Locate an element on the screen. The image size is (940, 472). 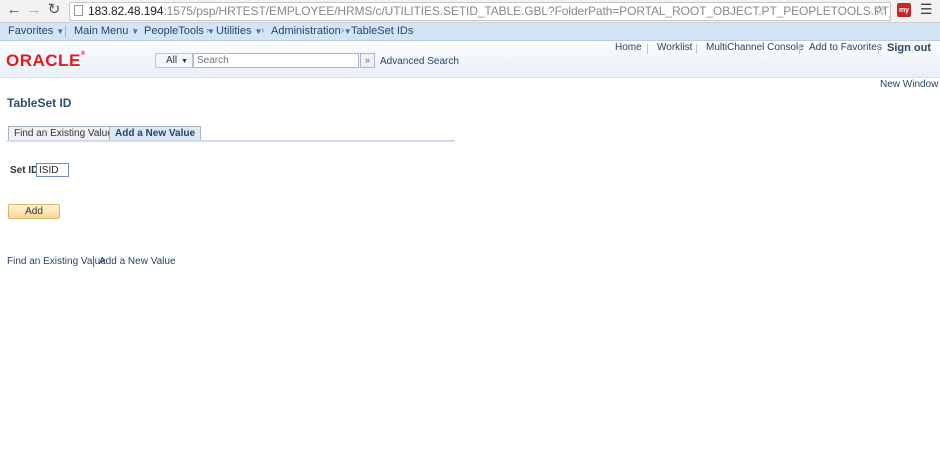
breadcrumb-administration: Administration ▼ is located at coordinates (311, 31).